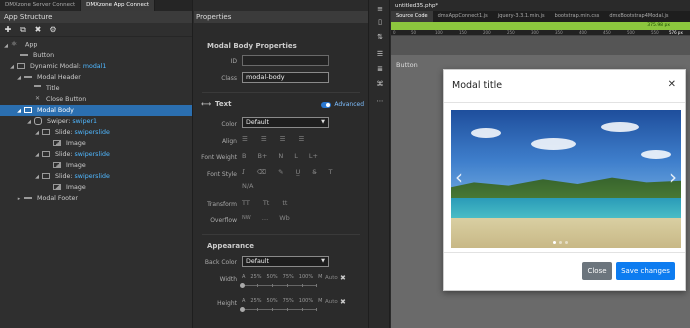 This screenshot has height=328, width=690. What do you see at coordinates (301, 139) in the screenshot?
I see `align-justify-icon: ☰` at bounding box center [301, 139].